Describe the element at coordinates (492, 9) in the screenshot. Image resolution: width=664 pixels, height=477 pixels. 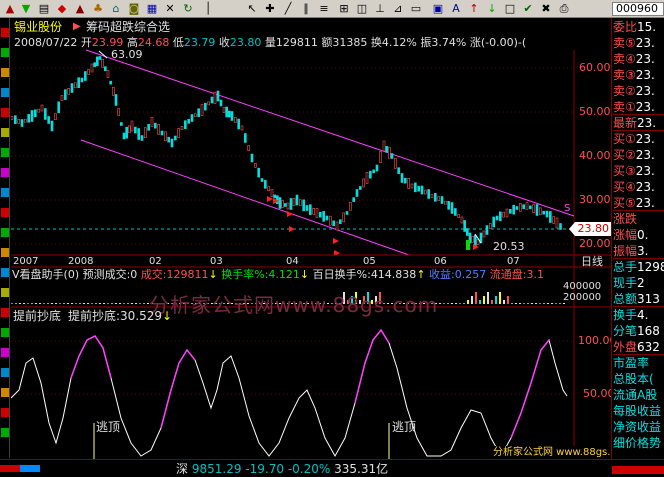
I see `monitor-icon: ↓` at that location.